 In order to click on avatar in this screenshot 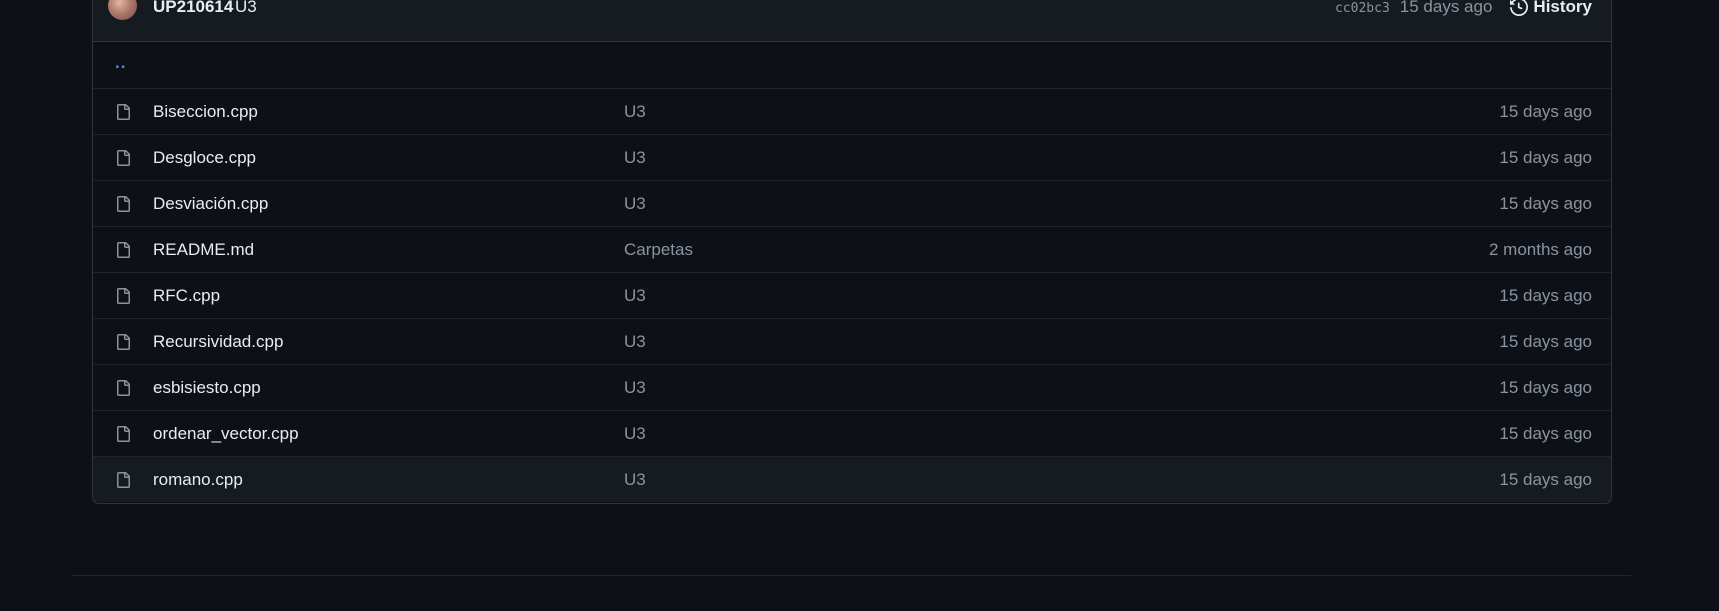, I will do `click(122, 10)`.